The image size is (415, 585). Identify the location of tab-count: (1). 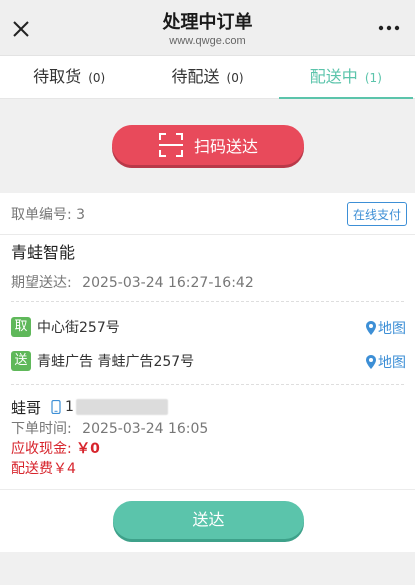
(373, 78).